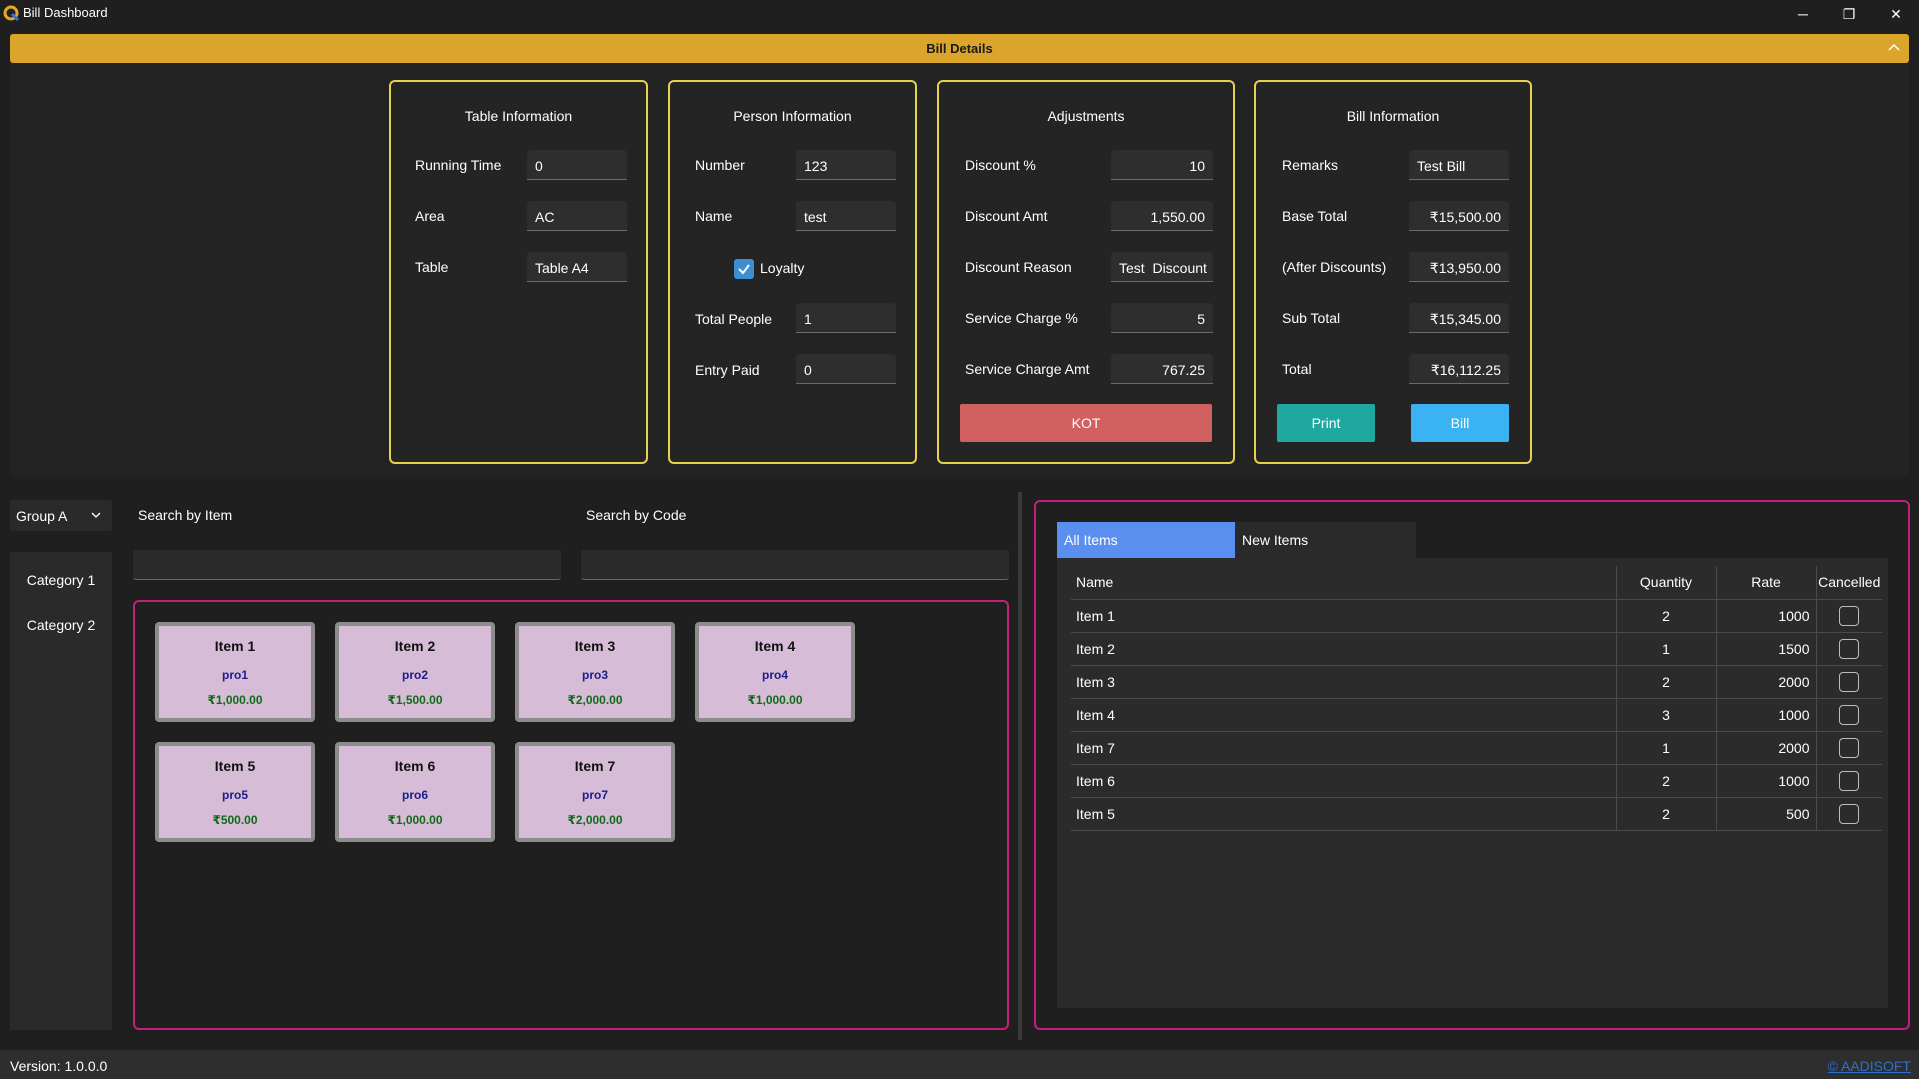 The width and height of the screenshot is (1919, 1079). I want to click on loyalty-checkbox, so click(744, 269).